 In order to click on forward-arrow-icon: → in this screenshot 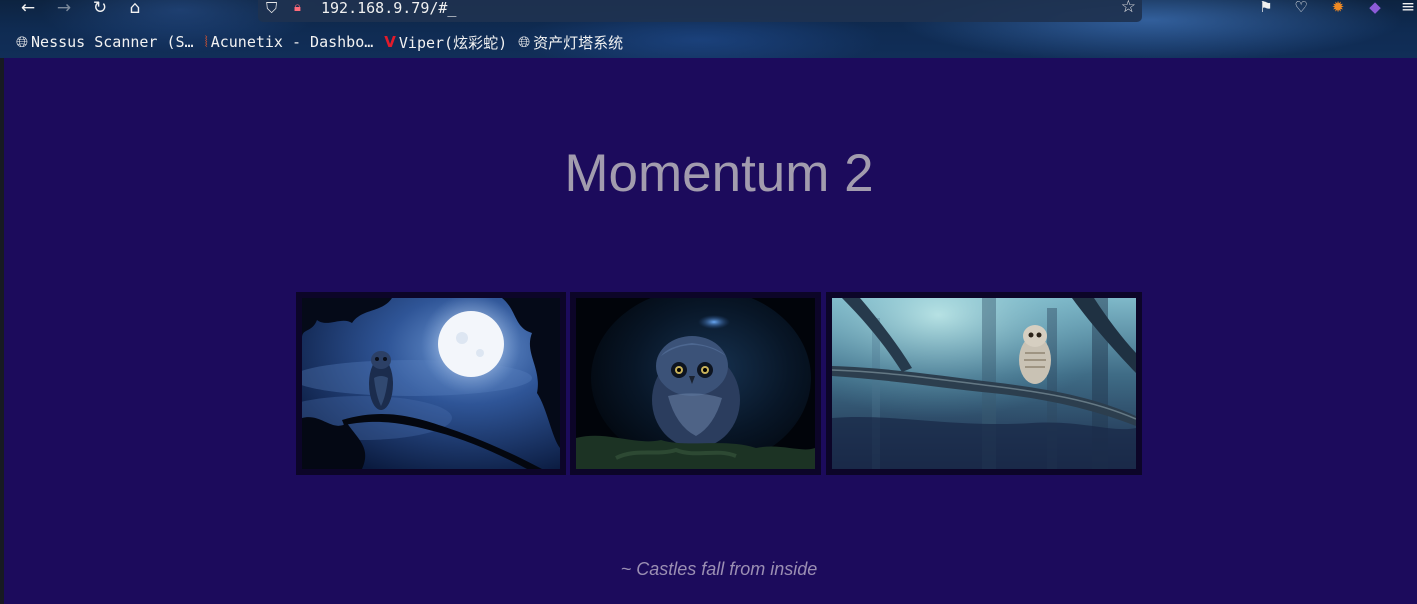, I will do `click(64, 9)`.